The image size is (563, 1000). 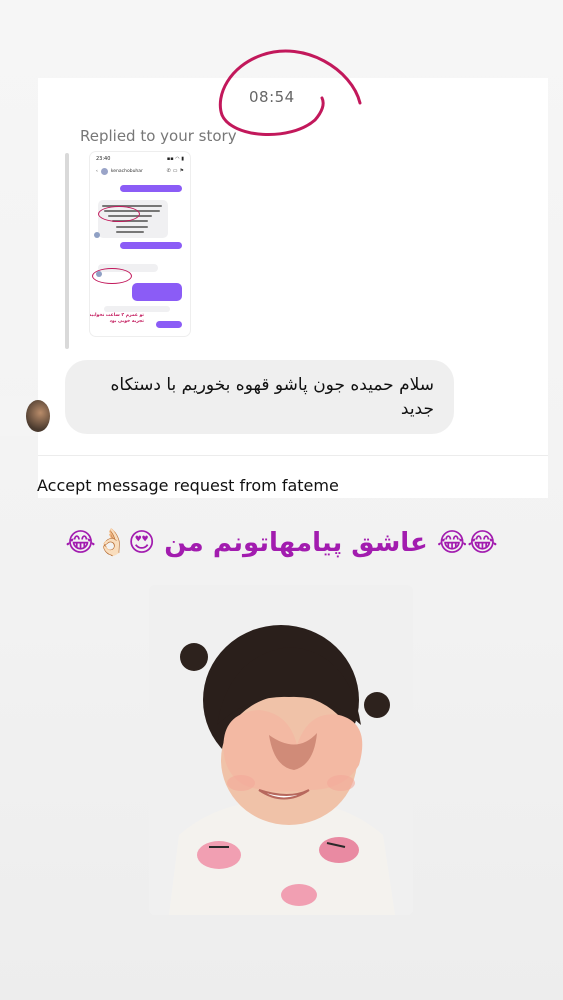 What do you see at coordinates (38, 416) in the screenshot?
I see `sender-avatar` at bounding box center [38, 416].